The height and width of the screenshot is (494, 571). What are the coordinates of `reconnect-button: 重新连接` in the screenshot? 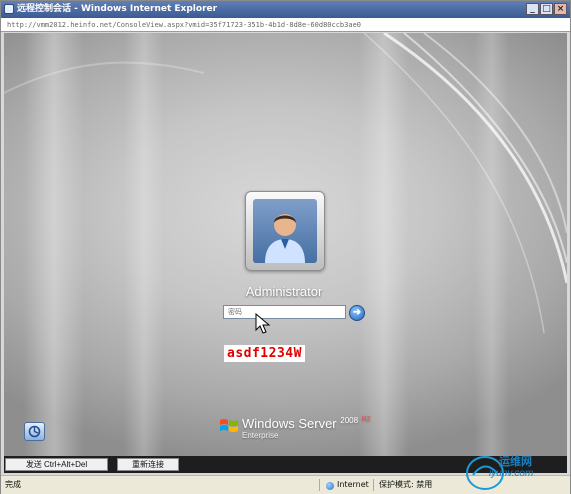 It's located at (148, 464).